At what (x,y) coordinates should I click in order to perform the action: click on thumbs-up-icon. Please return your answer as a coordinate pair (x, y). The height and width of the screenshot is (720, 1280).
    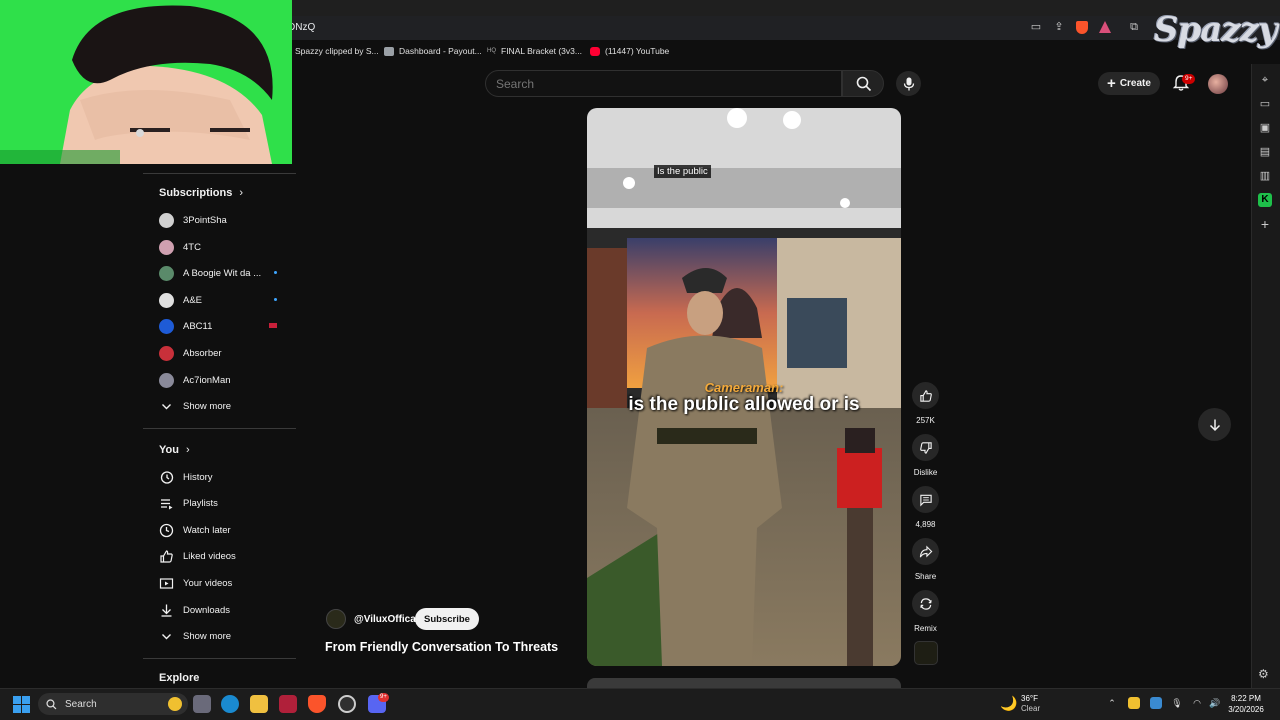
    Looking at the image, I should click on (925, 395).